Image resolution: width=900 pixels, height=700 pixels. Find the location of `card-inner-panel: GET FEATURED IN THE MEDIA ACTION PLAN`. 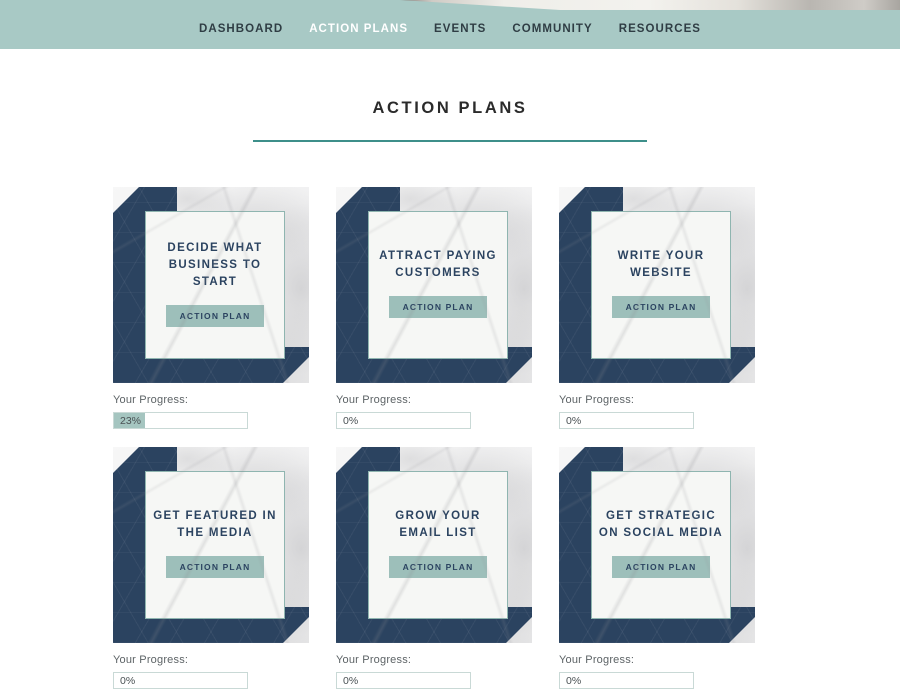

card-inner-panel: GET FEATURED IN THE MEDIA ACTION PLAN is located at coordinates (215, 545).